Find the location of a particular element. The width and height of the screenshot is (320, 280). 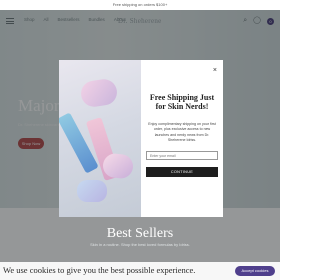

continue-button: CONTINUE is located at coordinates (182, 172).